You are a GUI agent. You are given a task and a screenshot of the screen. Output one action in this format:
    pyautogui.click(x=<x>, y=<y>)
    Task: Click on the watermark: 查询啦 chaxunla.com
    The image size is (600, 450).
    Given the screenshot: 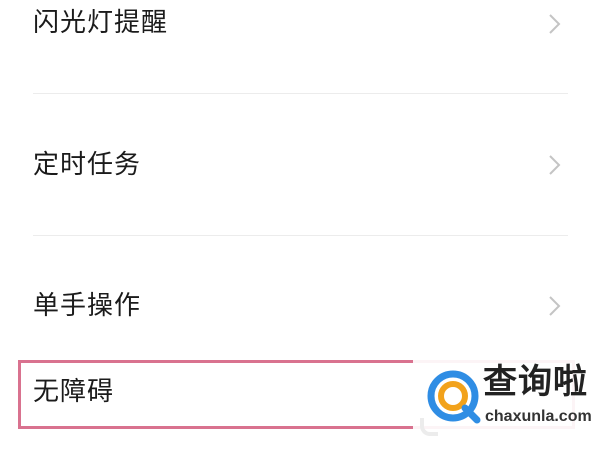 What is the action you would take?
    pyautogui.click(x=506, y=399)
    